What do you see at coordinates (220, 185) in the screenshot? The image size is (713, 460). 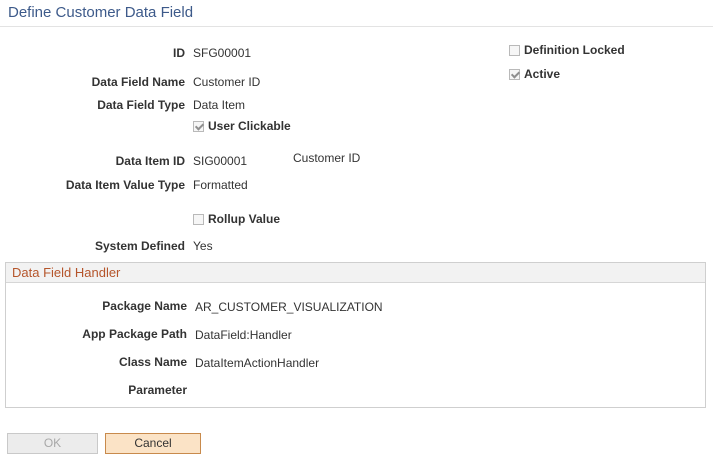 I see `data-item-value-type-value: Formatted` at bounding box center [220, 185].